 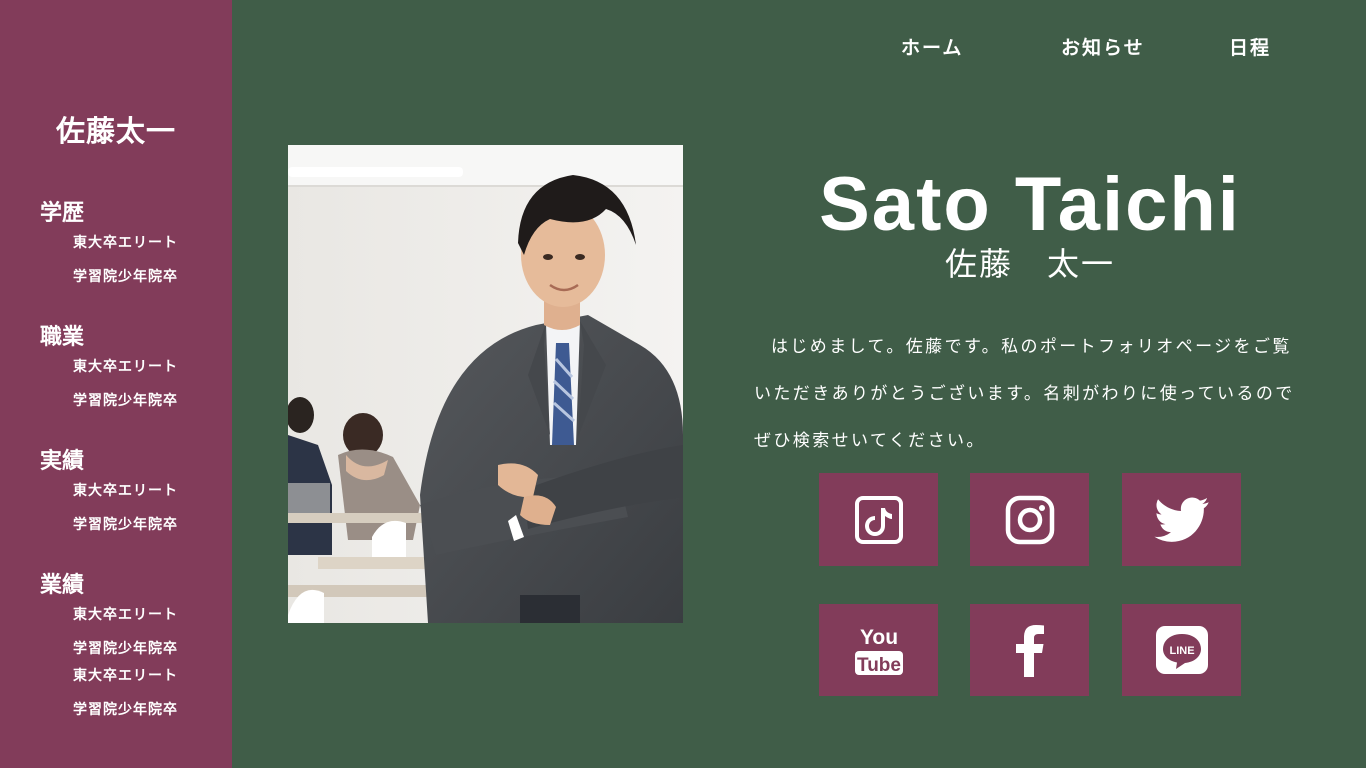 I want to click on line-button: LINE, so click(x=1181, y=650).